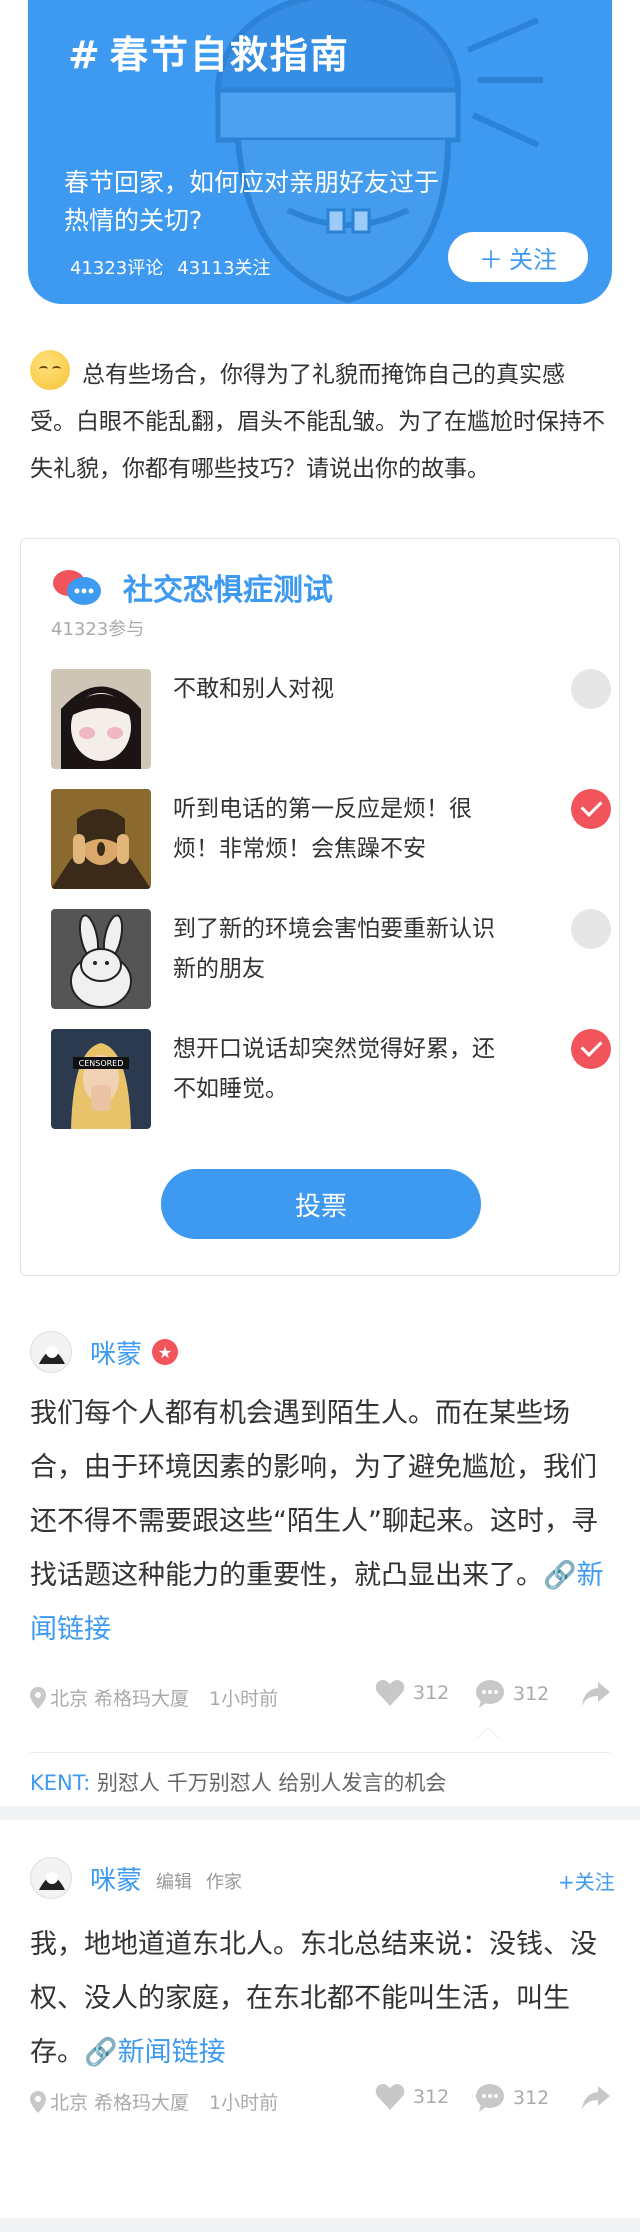  What do you see at coordinates (228, 590) in the screenshot?
I see `poll-title: 社交恐惧症测试` at bounding box center [228, 590].